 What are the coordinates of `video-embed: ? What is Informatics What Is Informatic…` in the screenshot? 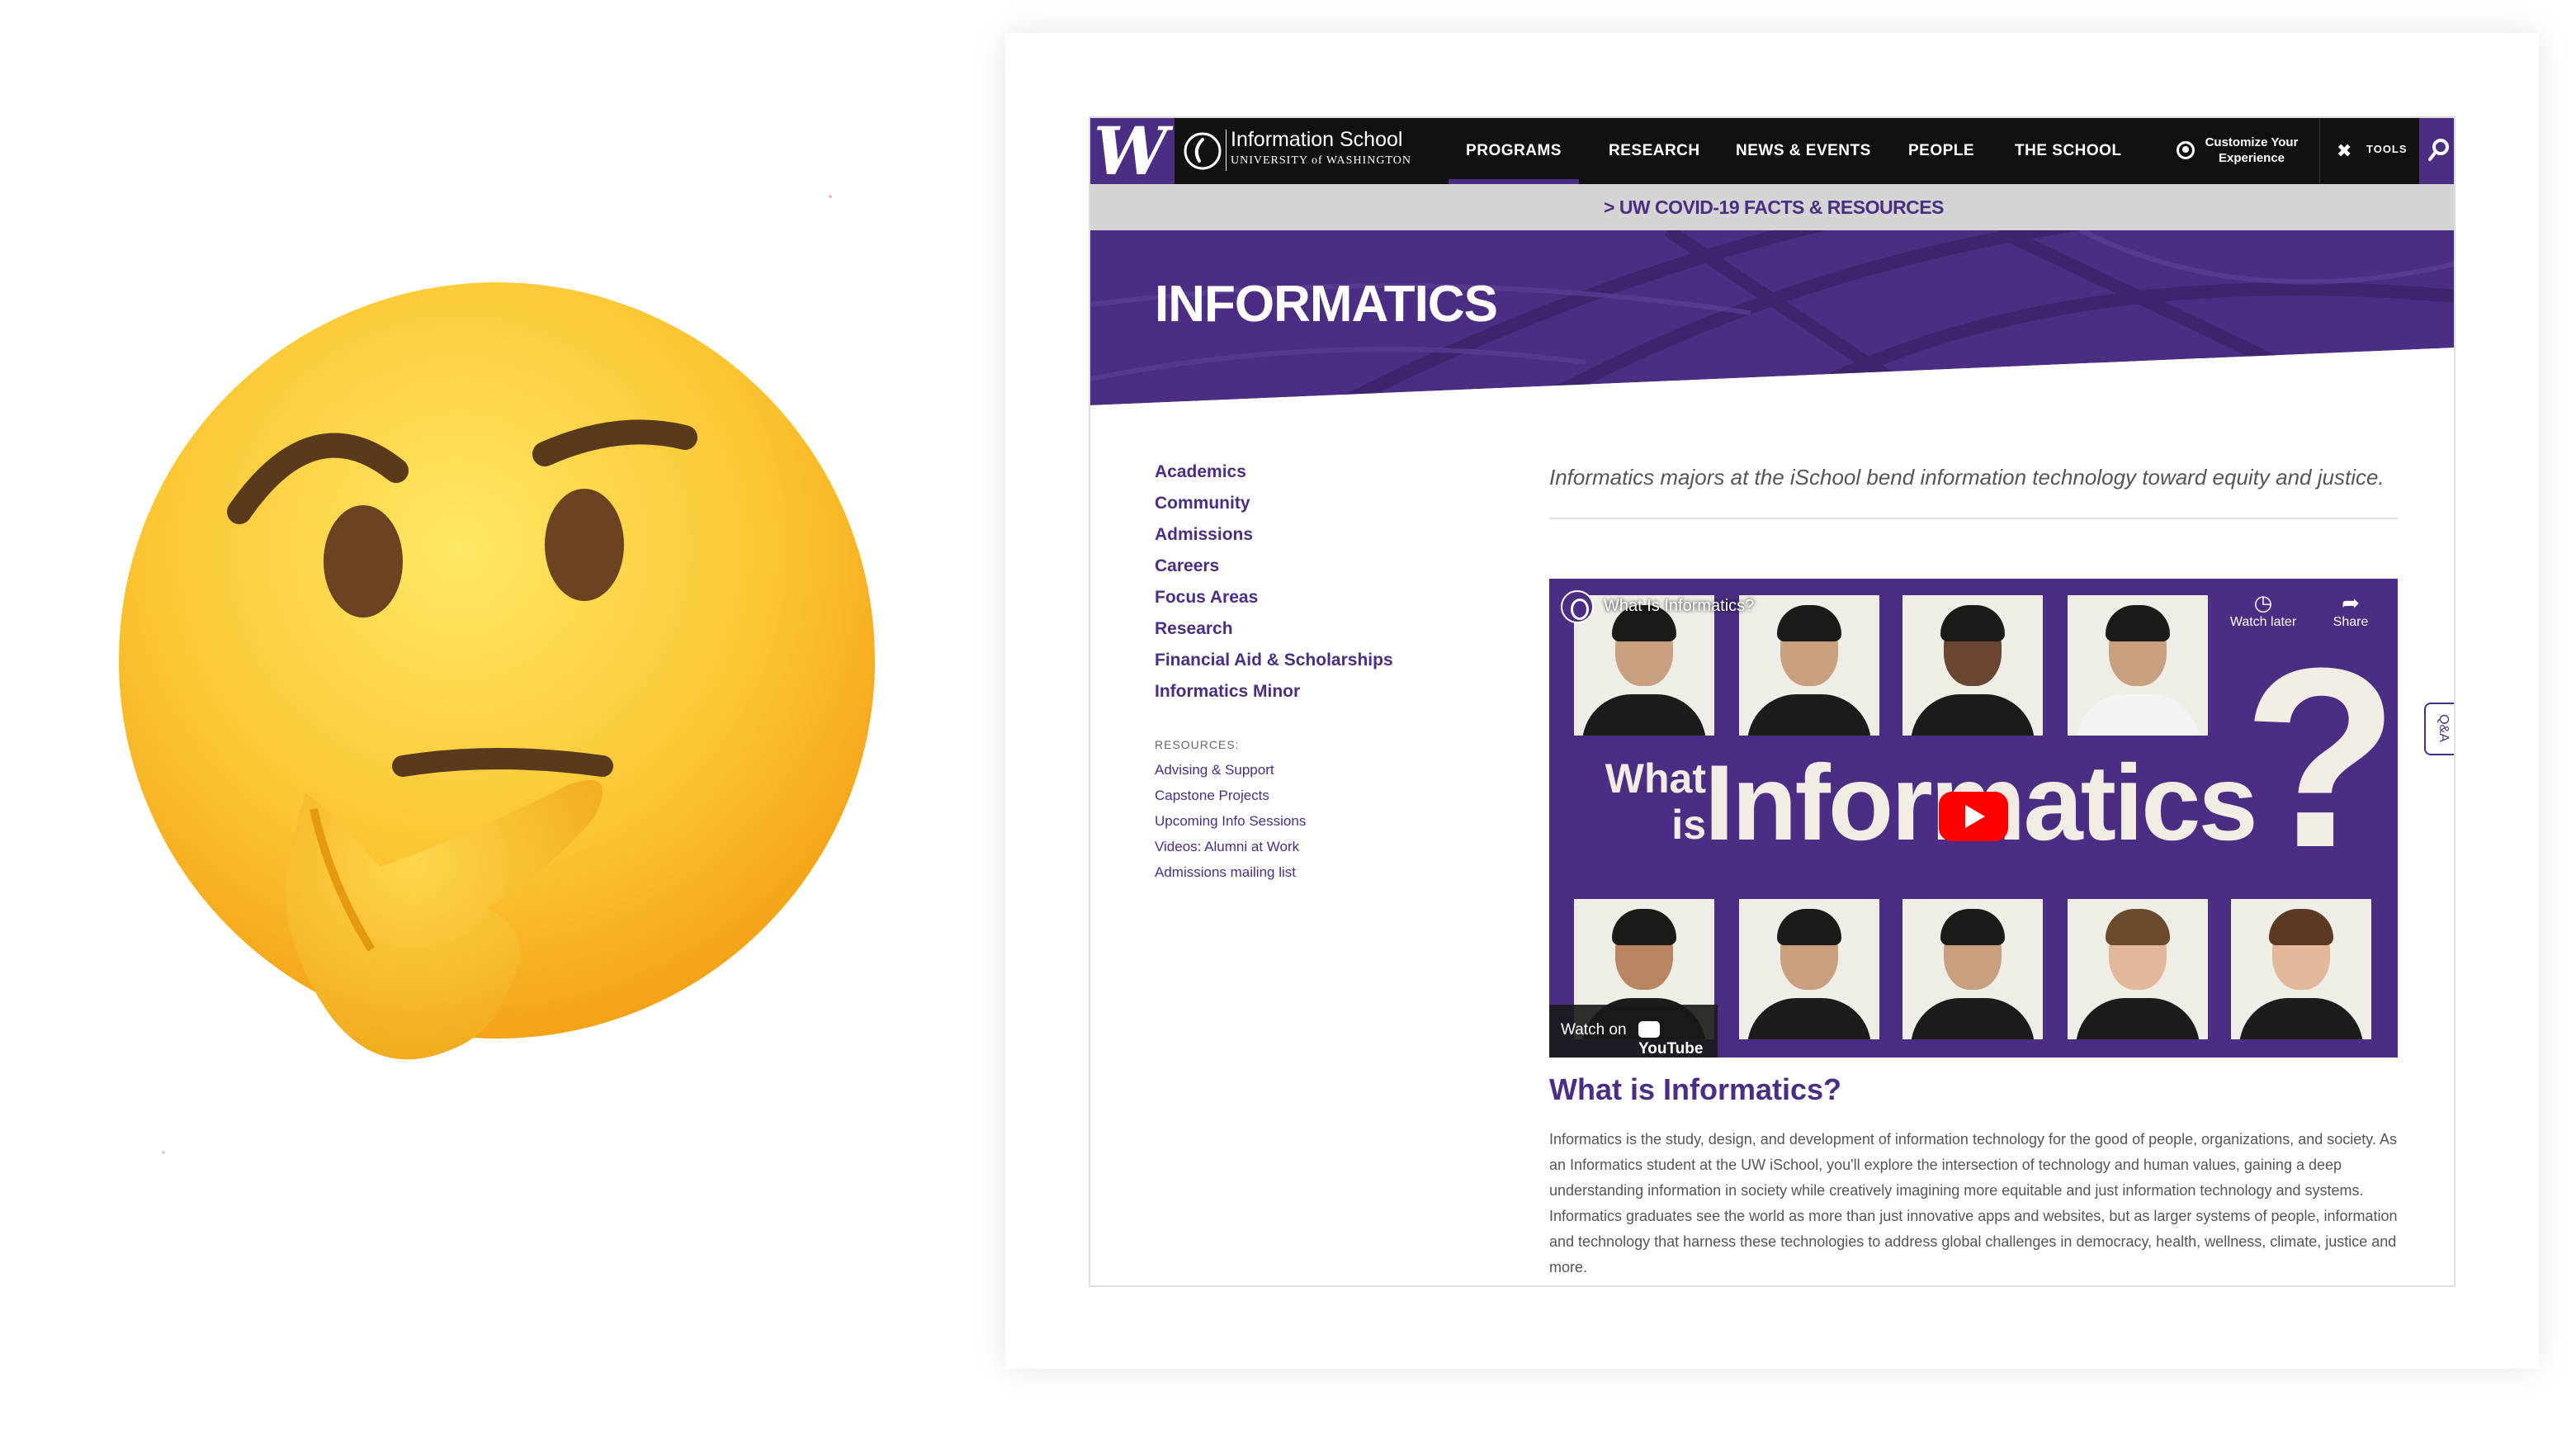 It's located at (1973, 819).